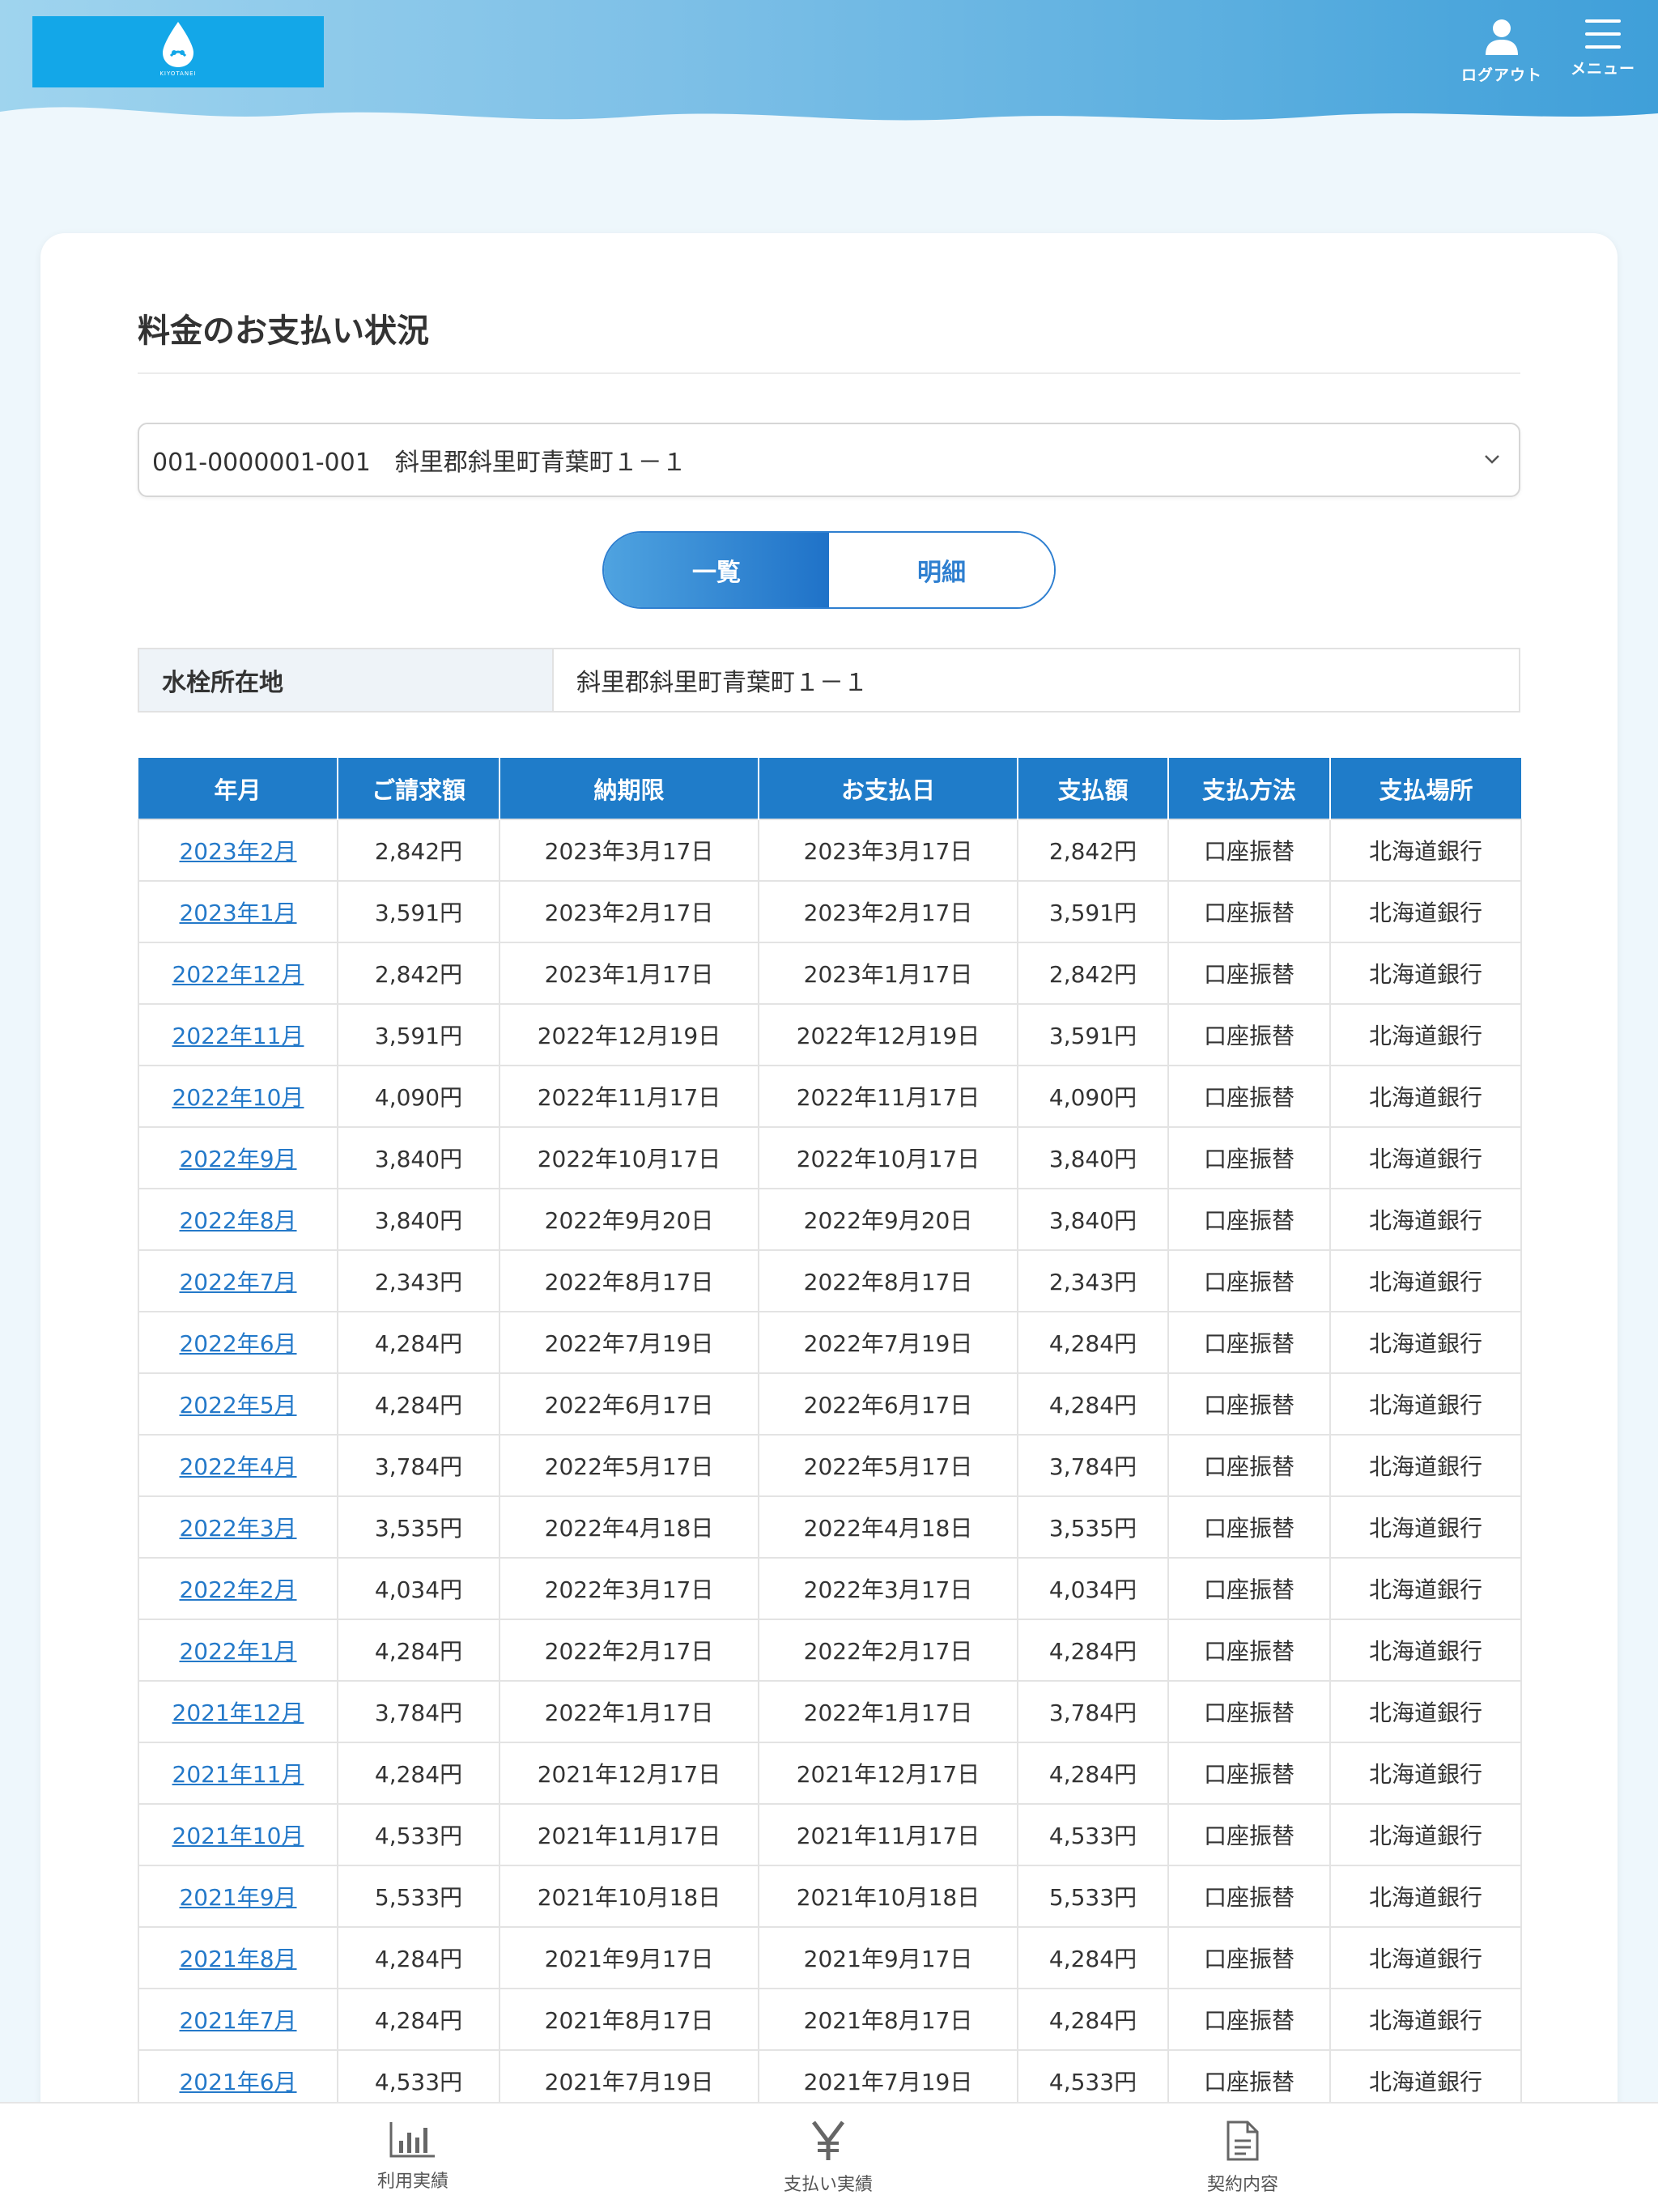 This screenshot has width=1658, height=2212. I want to click on toggle-list: 一覧, so click(716, 570).